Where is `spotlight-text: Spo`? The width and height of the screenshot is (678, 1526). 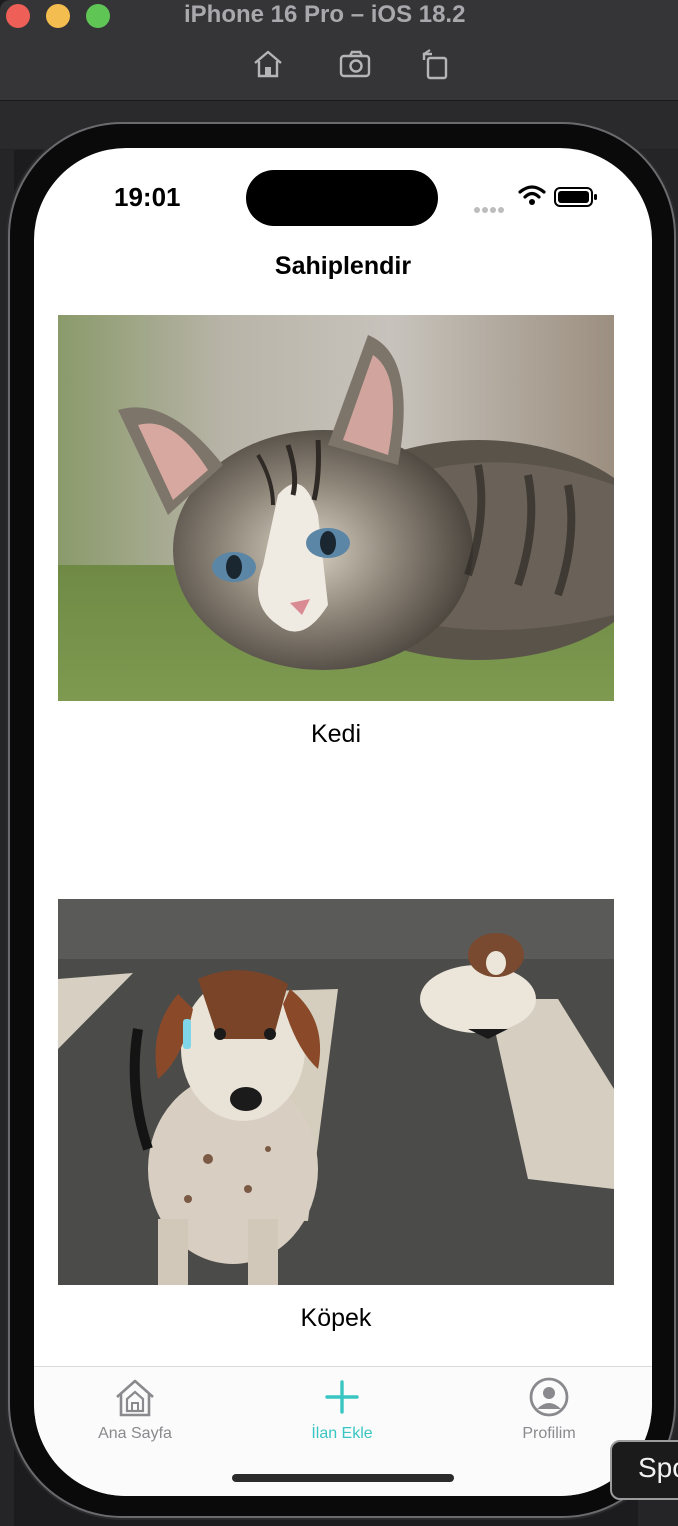 spotlight-text: Spo is located at coordinates (658, 1467).